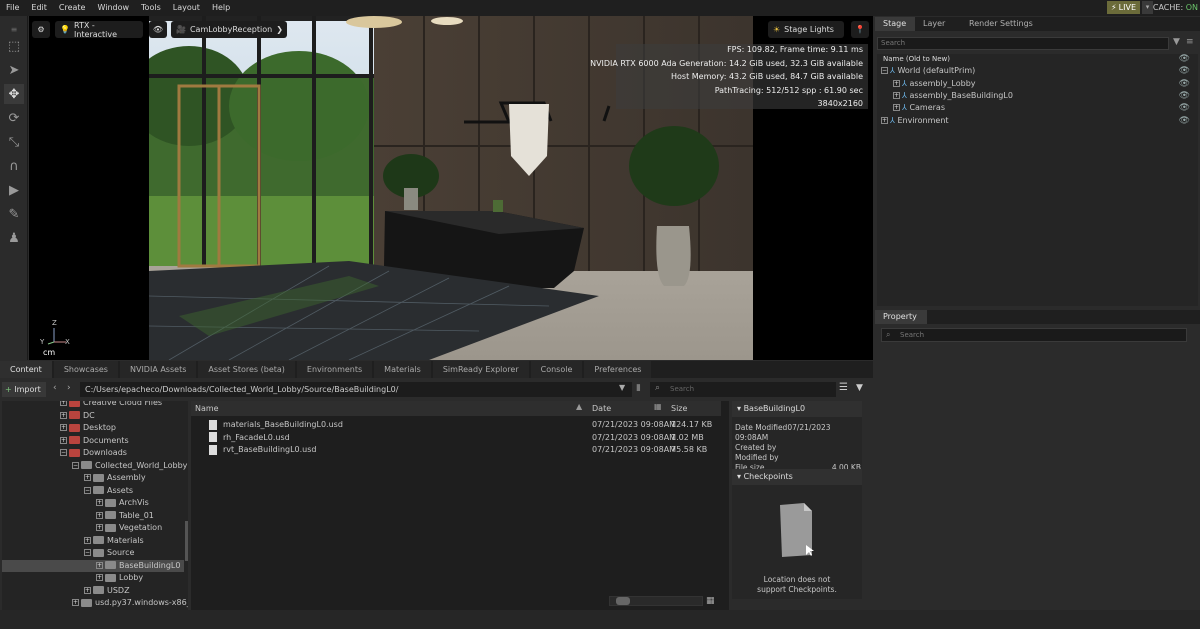 Image resolution: width=1200 pixels, height=629 pixels. Describe the element at coordinates (115, 478) in the screenshot. I see `folder-item: + Assembly` at that location.